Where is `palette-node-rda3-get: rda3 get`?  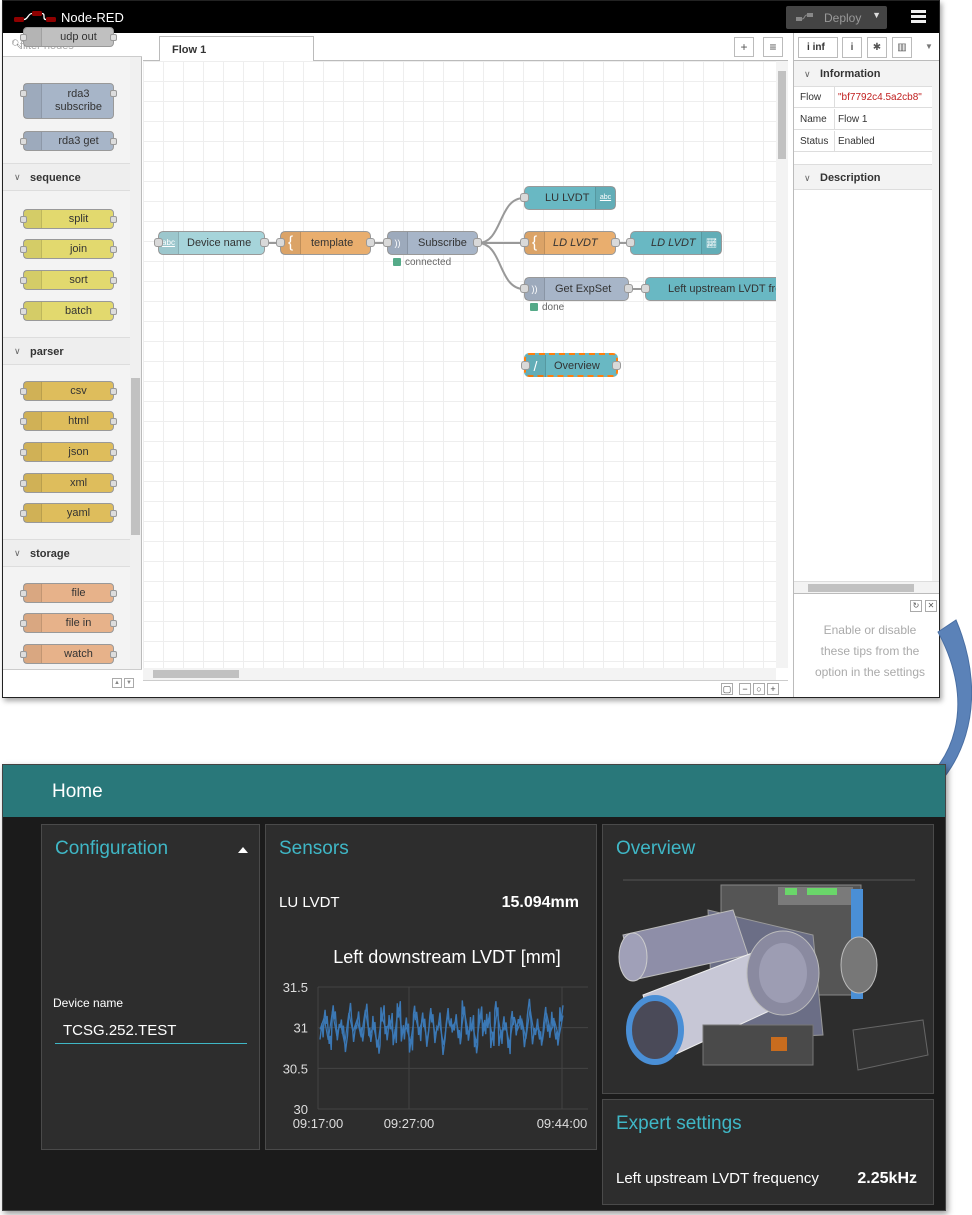 palette-node-rda3-get: rda3 get is located at coordinates (68, 141).